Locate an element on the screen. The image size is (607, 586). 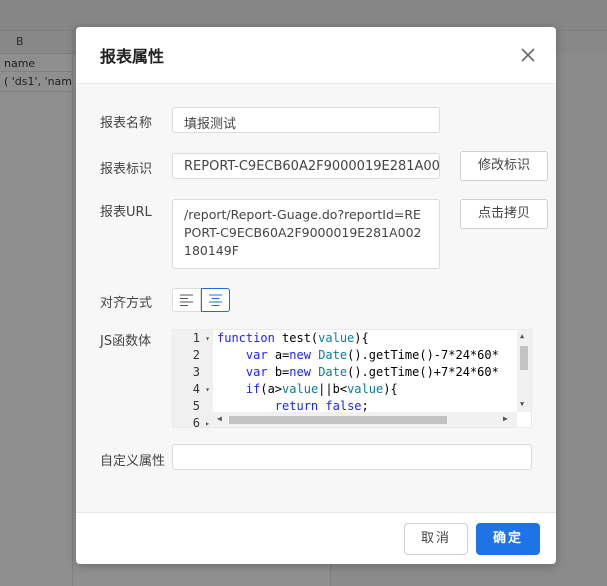
report-url-label: 报表URL is located at coordinates (126, 212).